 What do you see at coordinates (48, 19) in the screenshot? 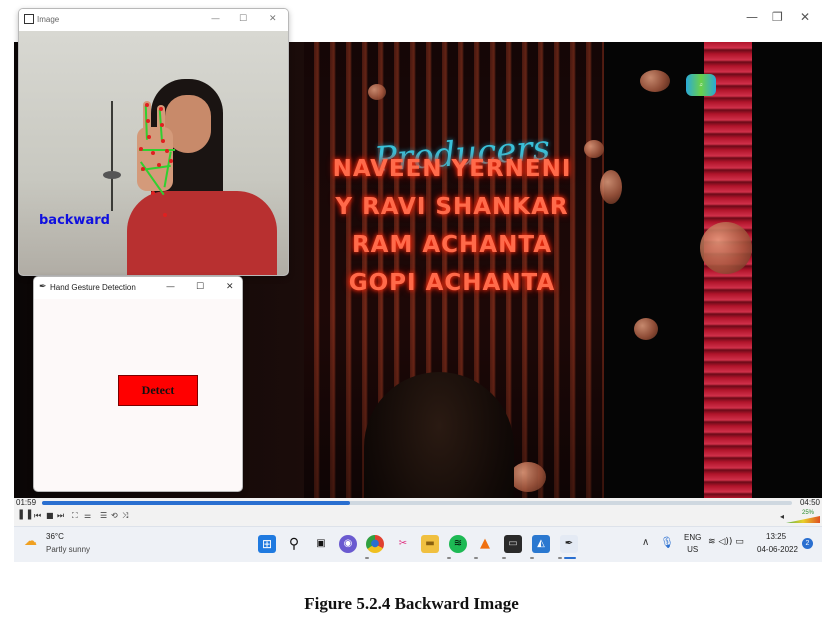
I see `image-window-title: Image` at bounding box center [48, 19].